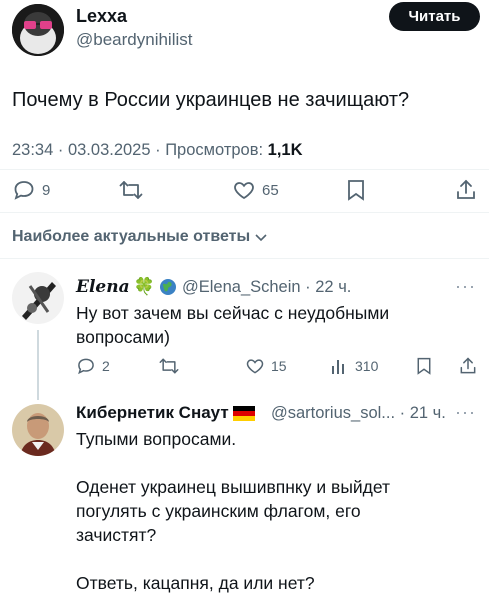 The image size is (489, 600). I want to click on reply-author: Кибернетик Снаут, so click(165, 413).